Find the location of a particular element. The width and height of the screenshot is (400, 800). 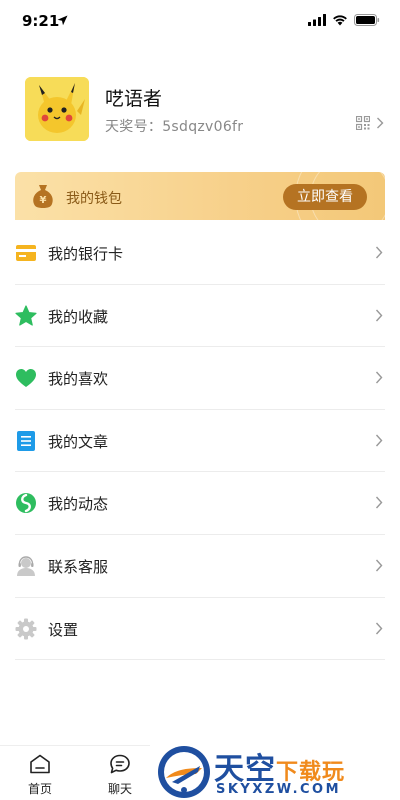

menu-item-favorites: 我的收藏 is located at coordinates (200, 316).